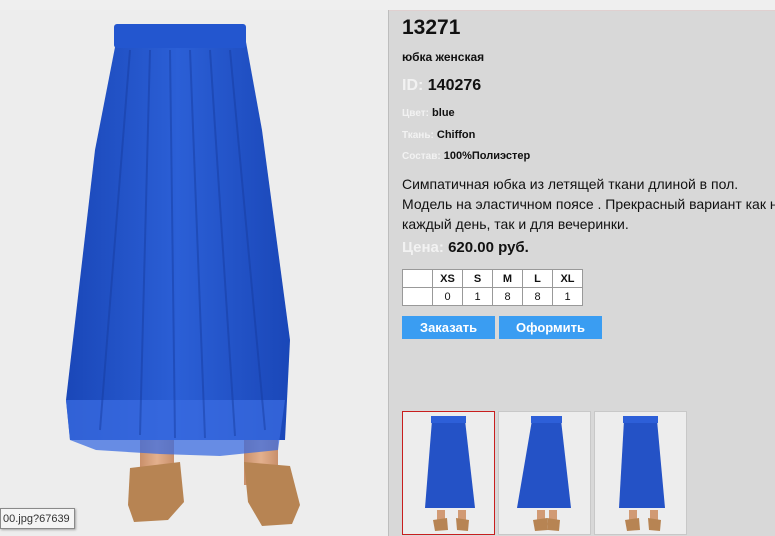  I want to click on product-id-value: 140276, so click(454, 85).